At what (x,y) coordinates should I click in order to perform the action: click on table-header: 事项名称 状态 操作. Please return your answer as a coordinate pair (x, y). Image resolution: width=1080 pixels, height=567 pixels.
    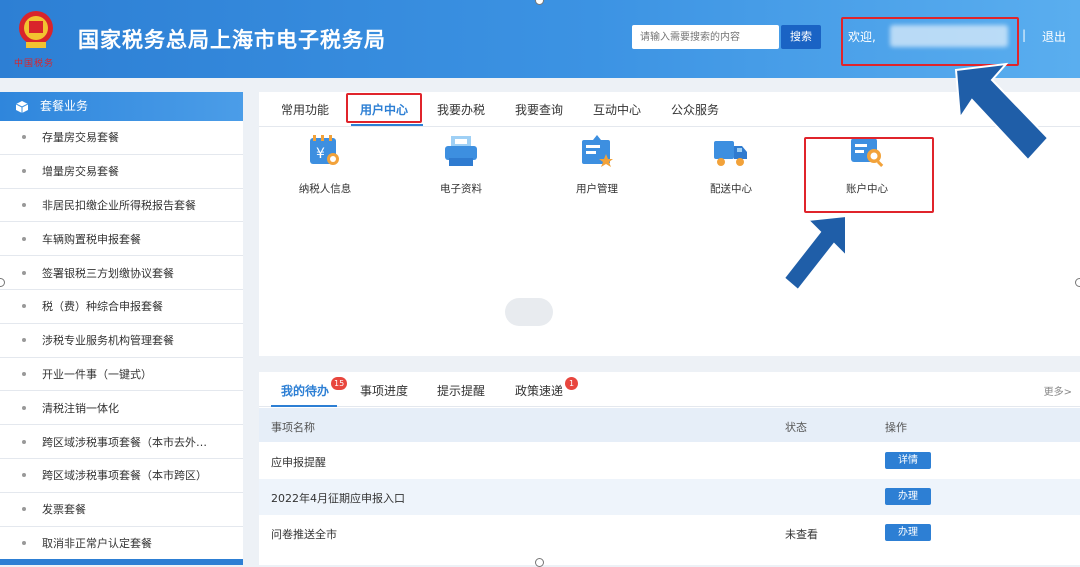
    Looking at the image, I should click on (669, 425).